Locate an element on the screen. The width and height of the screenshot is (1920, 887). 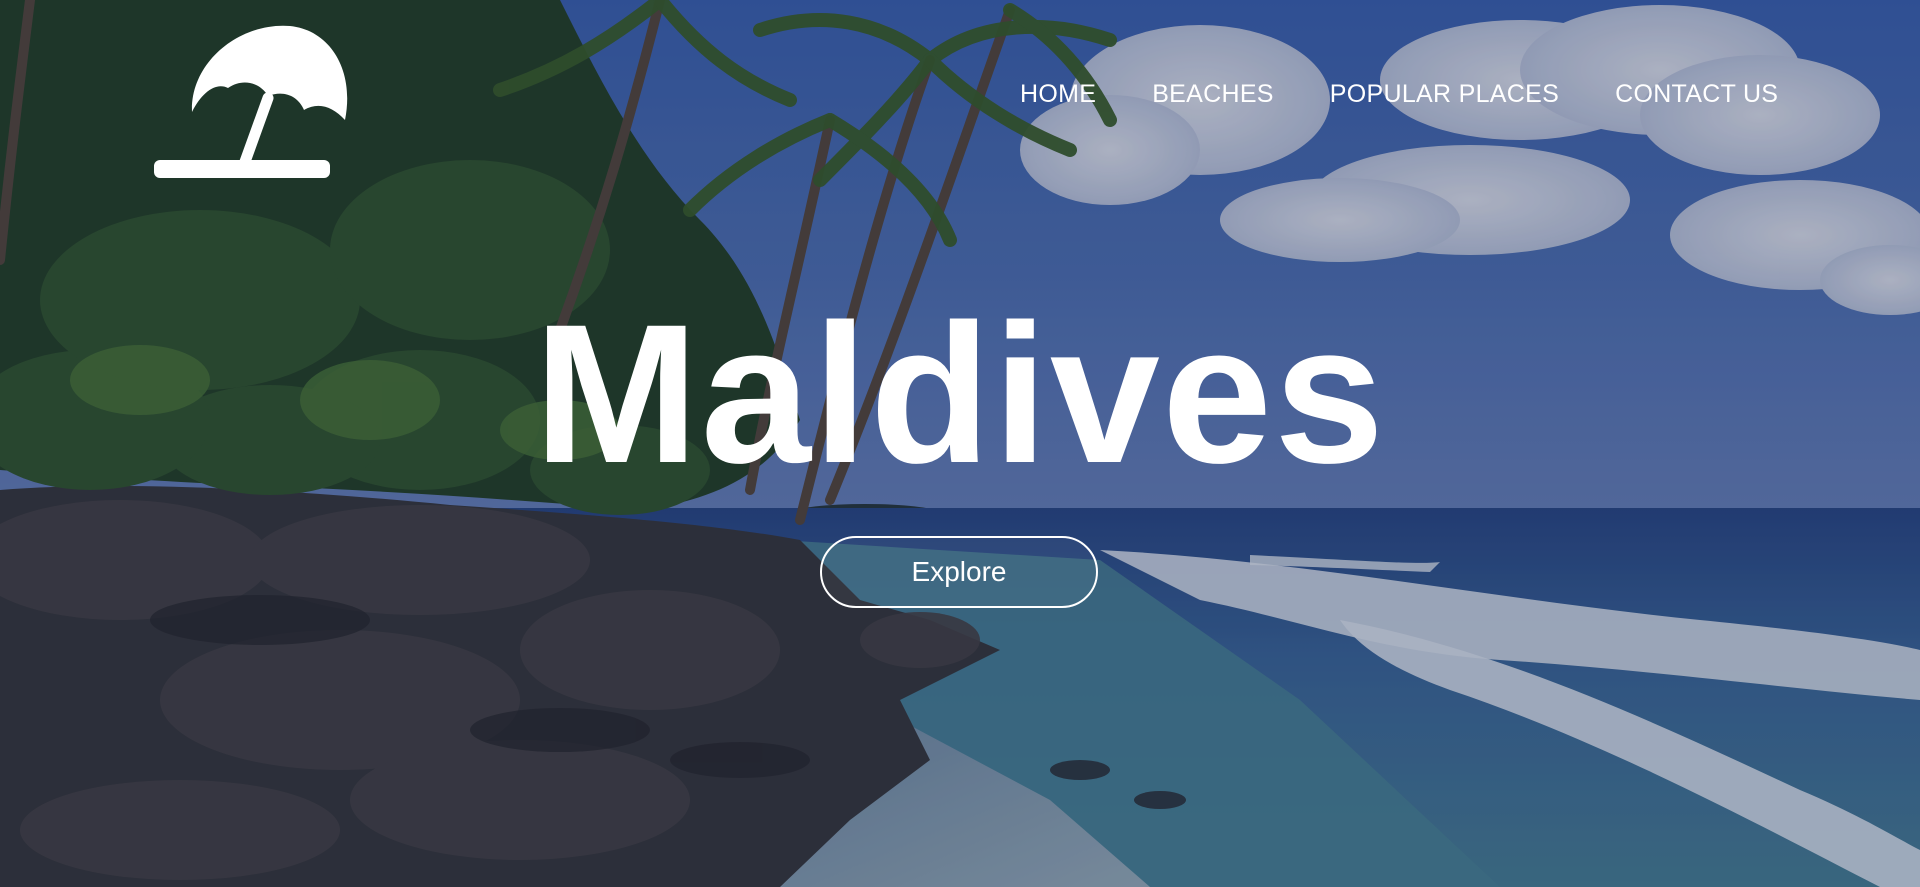
nav-beaches-link: BEACHES is located at coordinates (1213, 94).